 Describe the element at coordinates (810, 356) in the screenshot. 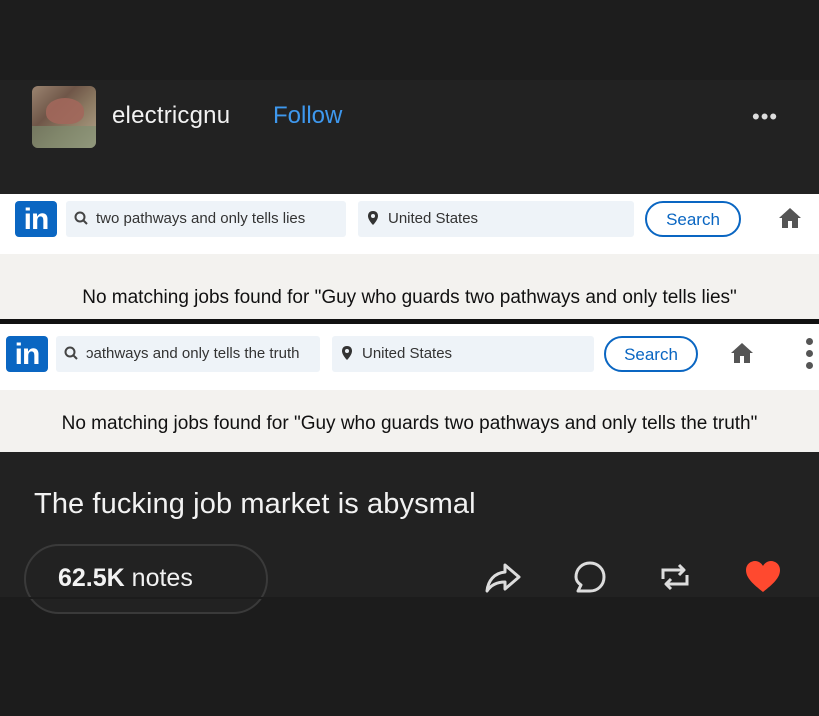

I see `kebab-menu-icon` at that location.